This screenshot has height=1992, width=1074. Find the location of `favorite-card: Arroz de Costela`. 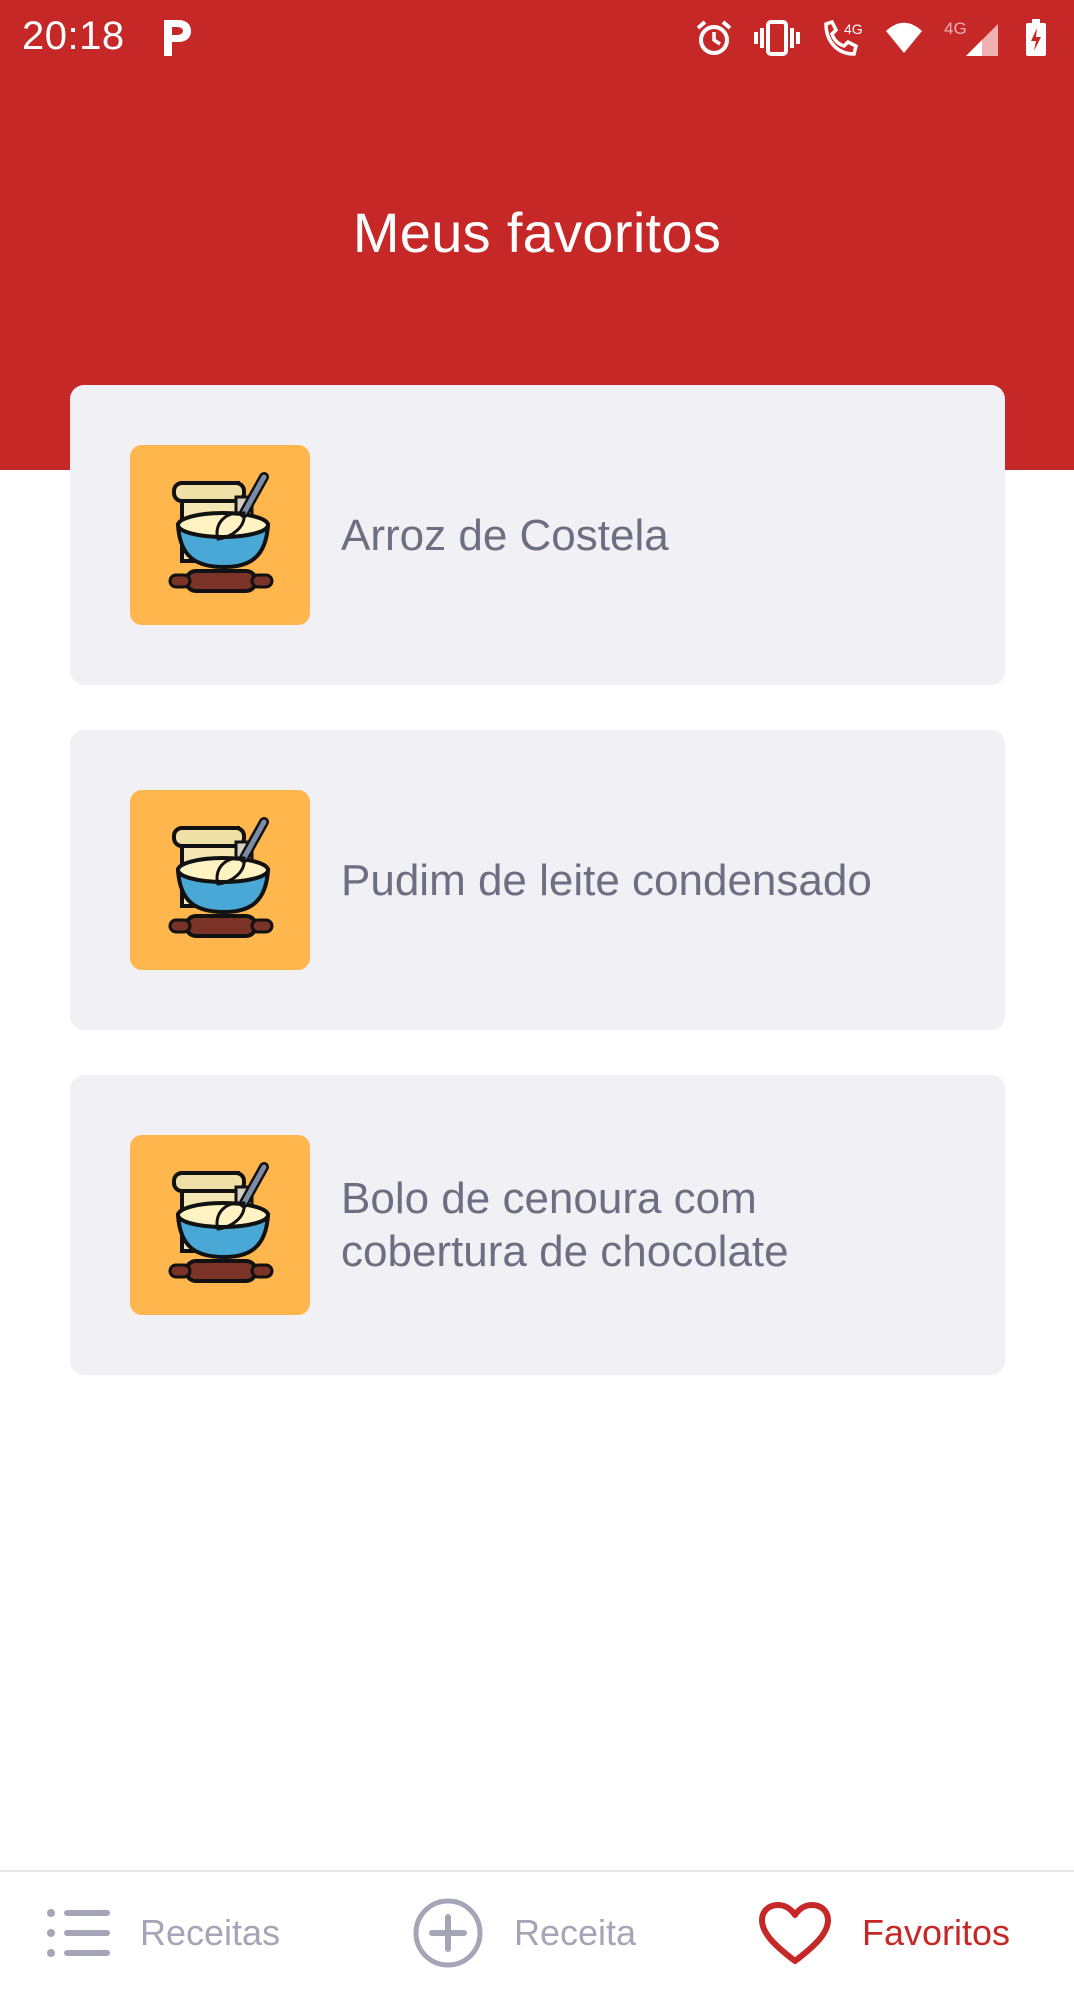

favorite-card: Arroz de Costela is located at coordinates (537, 535).